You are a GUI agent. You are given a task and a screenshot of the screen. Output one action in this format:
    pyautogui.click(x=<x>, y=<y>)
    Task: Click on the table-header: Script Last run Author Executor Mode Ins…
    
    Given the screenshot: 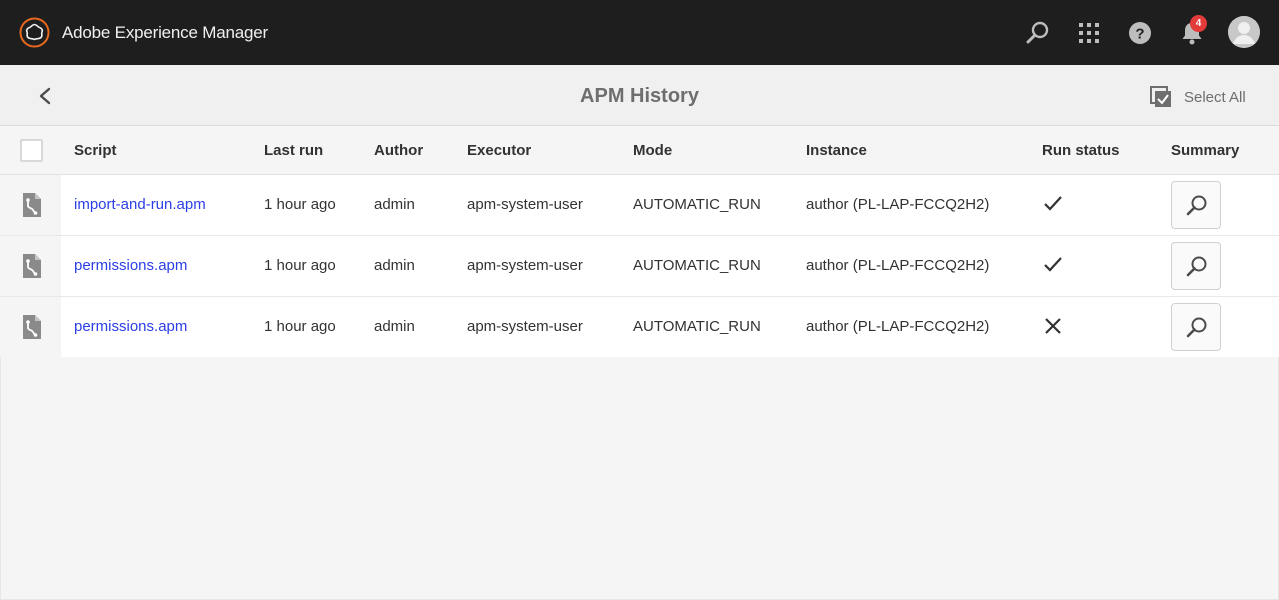 What is the action you would take?
    pyautogui.click(x=639, y=150)
    